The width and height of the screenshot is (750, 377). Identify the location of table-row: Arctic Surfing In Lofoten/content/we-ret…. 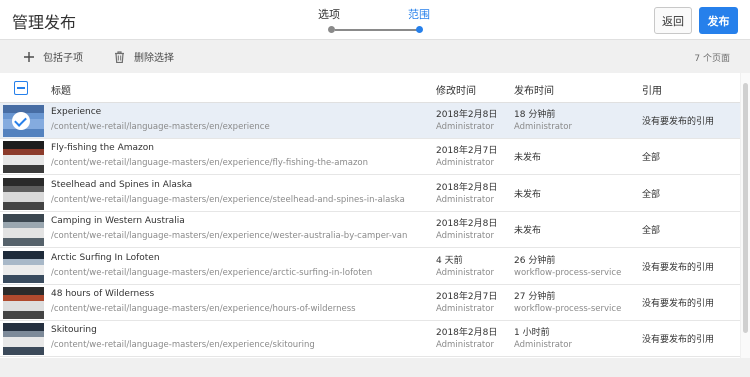
(370, 267).